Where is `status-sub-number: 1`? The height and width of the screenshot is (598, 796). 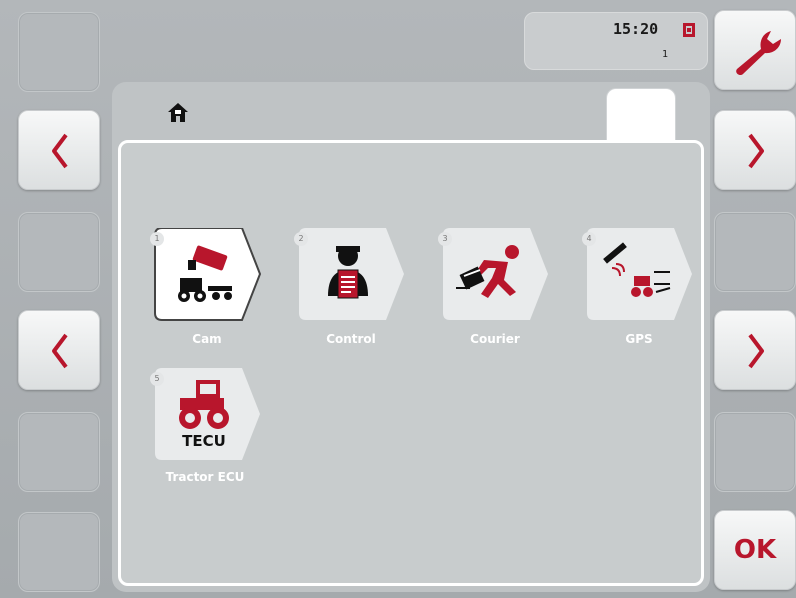 status-sub-number: 1 is located at coordinates (665, 54).